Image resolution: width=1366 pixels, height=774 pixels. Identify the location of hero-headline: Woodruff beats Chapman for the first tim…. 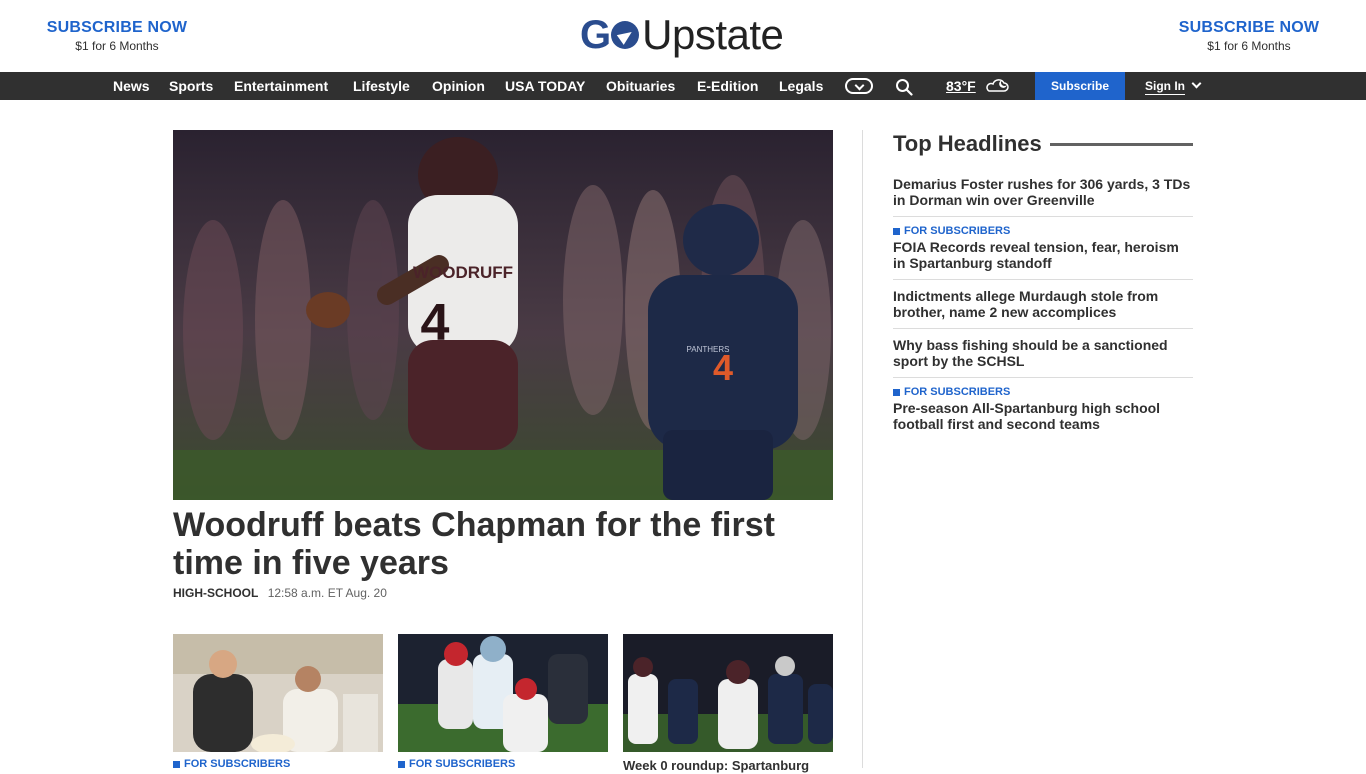
(503, 544).